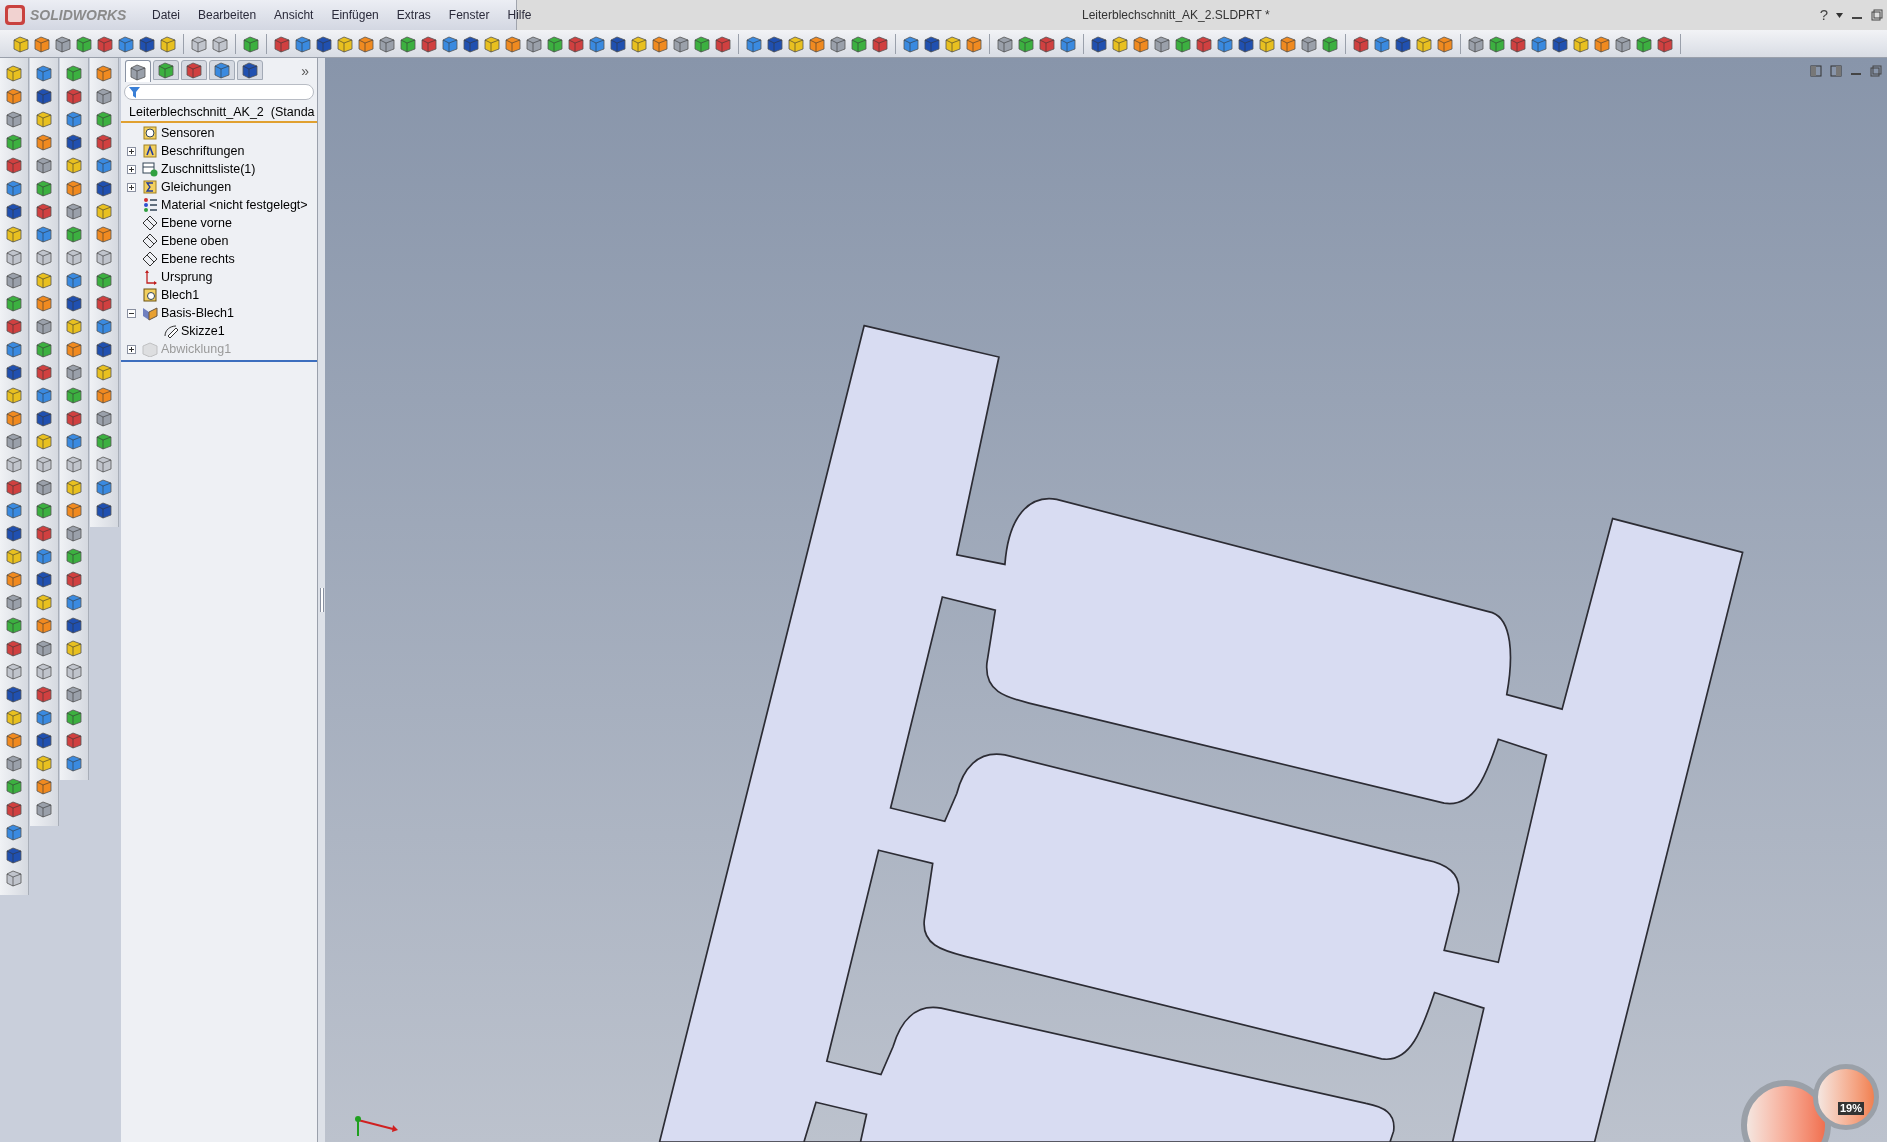  What do you see at coordinates (131, 151) in the screenshot?
I see `expand-icon` at bounding box center [131, 151].